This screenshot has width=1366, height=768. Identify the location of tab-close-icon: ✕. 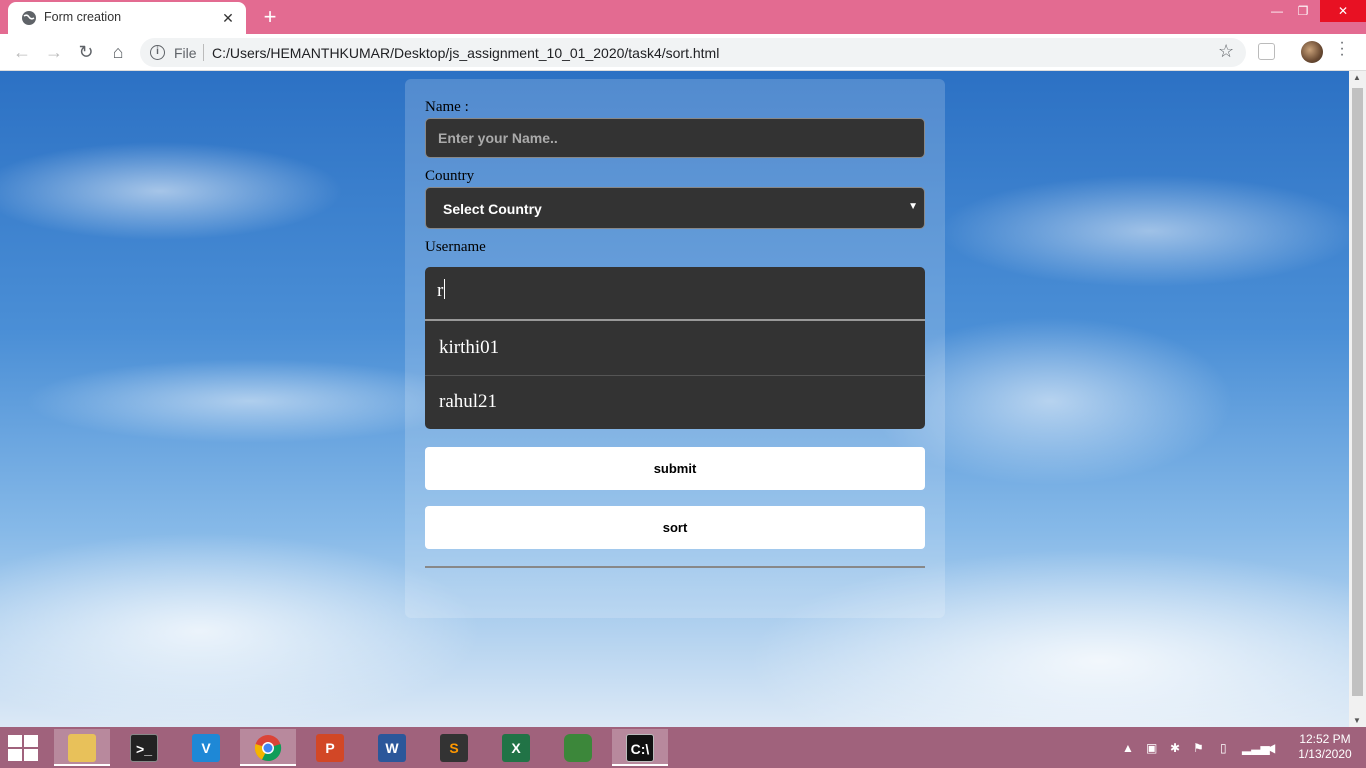
(228, 18).